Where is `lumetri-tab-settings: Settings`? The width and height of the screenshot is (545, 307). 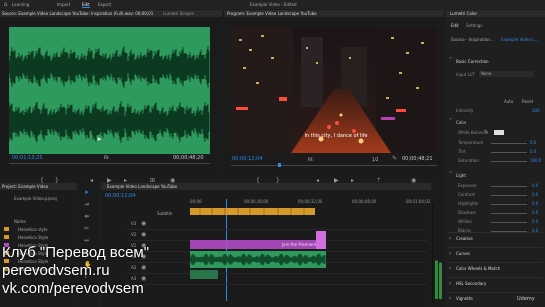
lumetri-tab-settings: Settings is located at coordinates (474, 25).